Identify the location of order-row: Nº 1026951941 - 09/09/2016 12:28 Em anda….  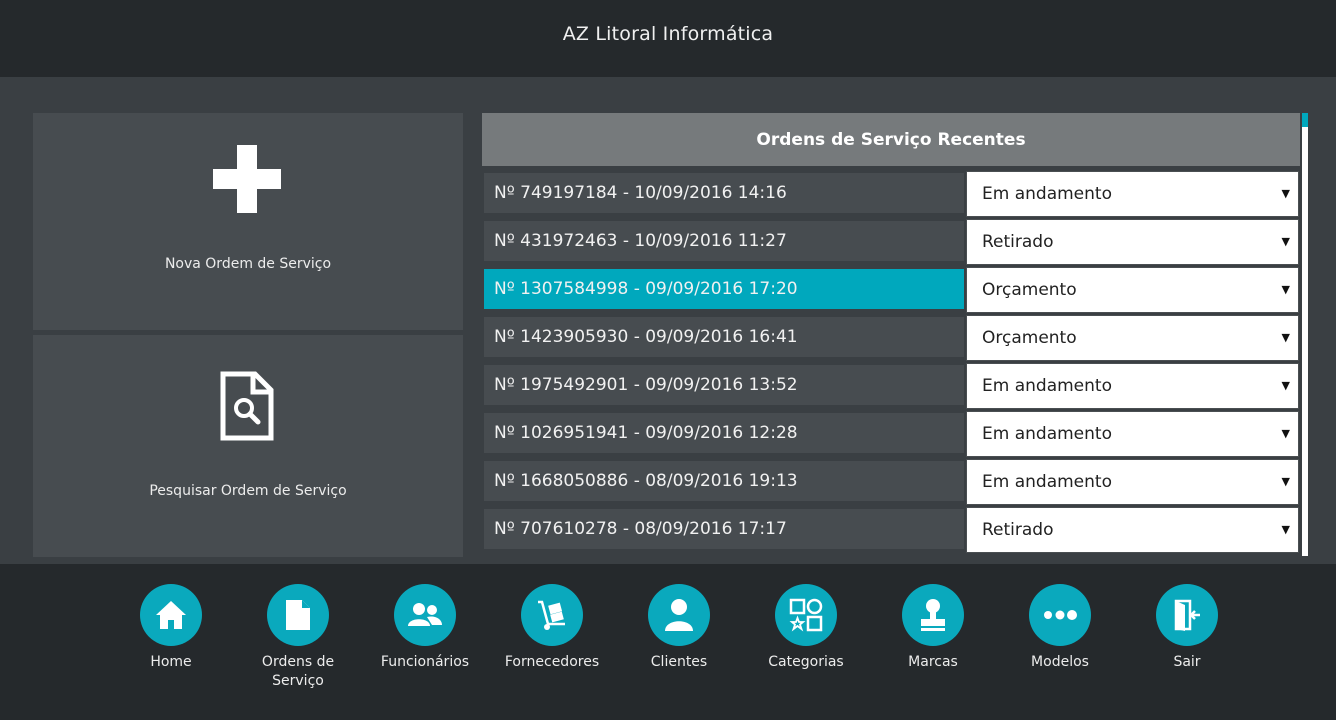
(891, 434).